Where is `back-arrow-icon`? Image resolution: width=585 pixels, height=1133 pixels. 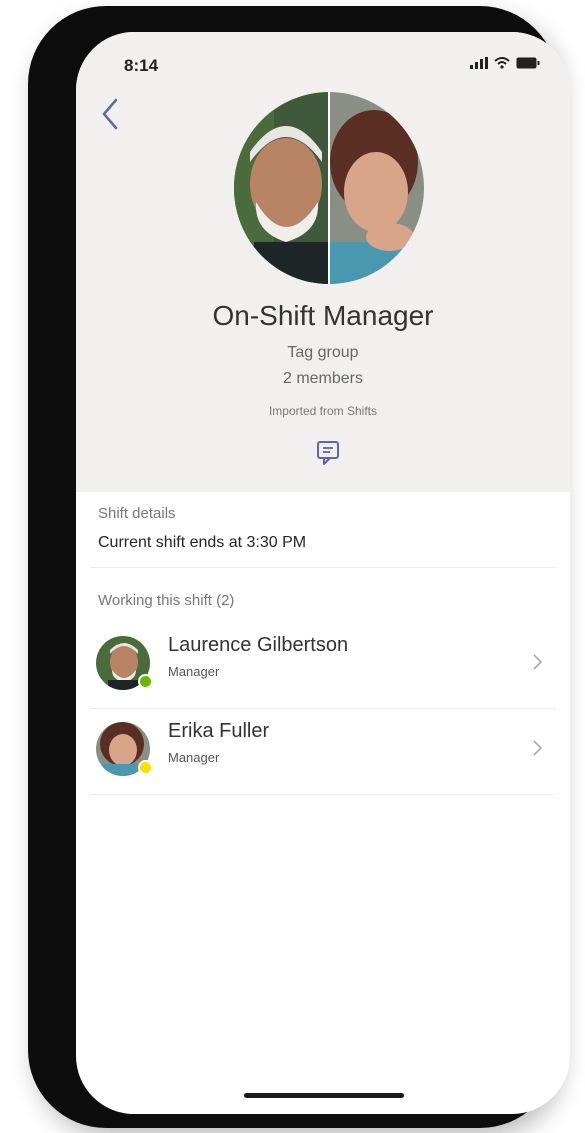
back-arrow-icon is located at coordinates (111, 114).